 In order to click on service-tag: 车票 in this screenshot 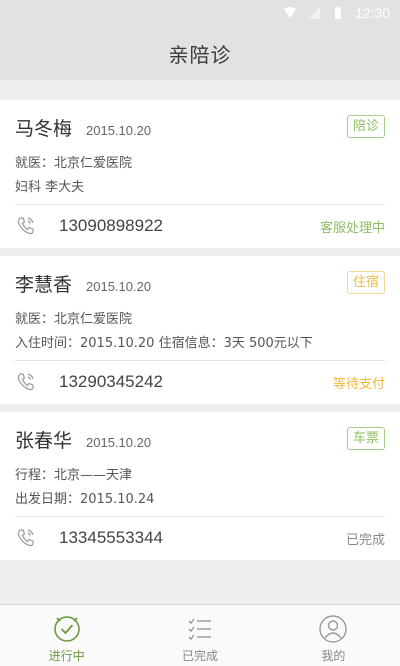, I will do `click(365, 438)`.